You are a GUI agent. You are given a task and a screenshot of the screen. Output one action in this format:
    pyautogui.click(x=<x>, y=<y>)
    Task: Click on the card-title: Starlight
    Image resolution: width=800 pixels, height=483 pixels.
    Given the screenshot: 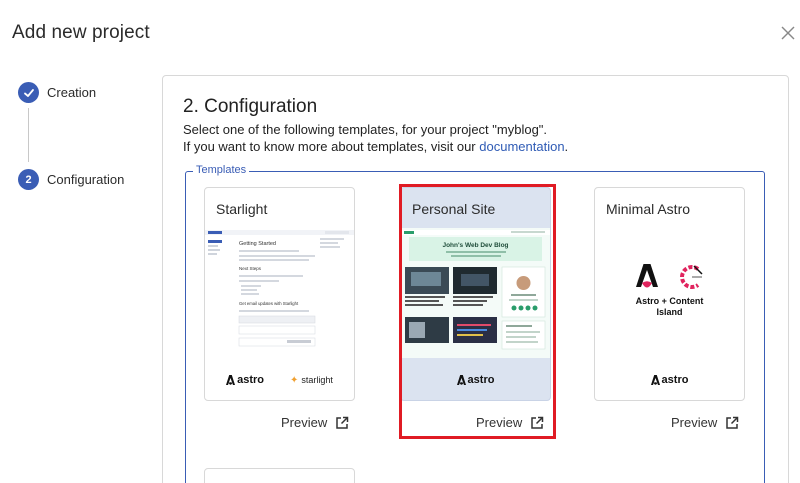 What is the action you would take?
    pyautogui.click(x=242, y=209)
    